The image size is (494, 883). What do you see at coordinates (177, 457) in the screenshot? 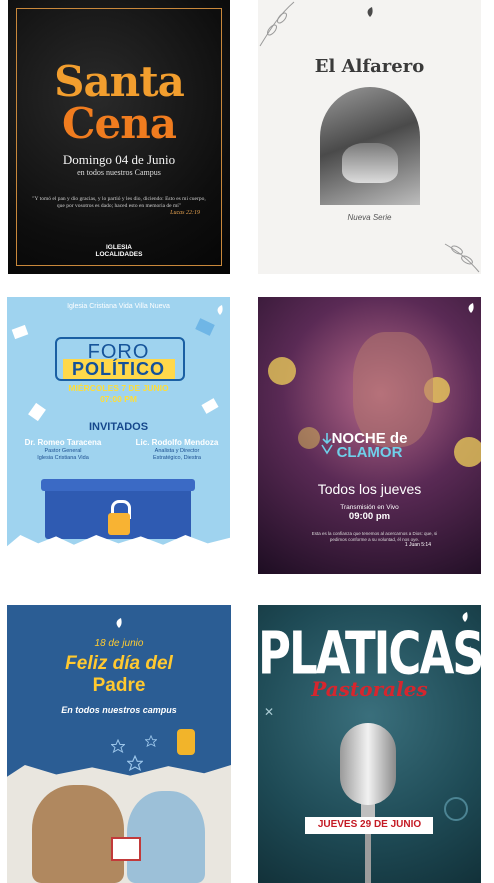
I see `guest-role: Estratégico, Diestra` at bounding box center [177, 457].